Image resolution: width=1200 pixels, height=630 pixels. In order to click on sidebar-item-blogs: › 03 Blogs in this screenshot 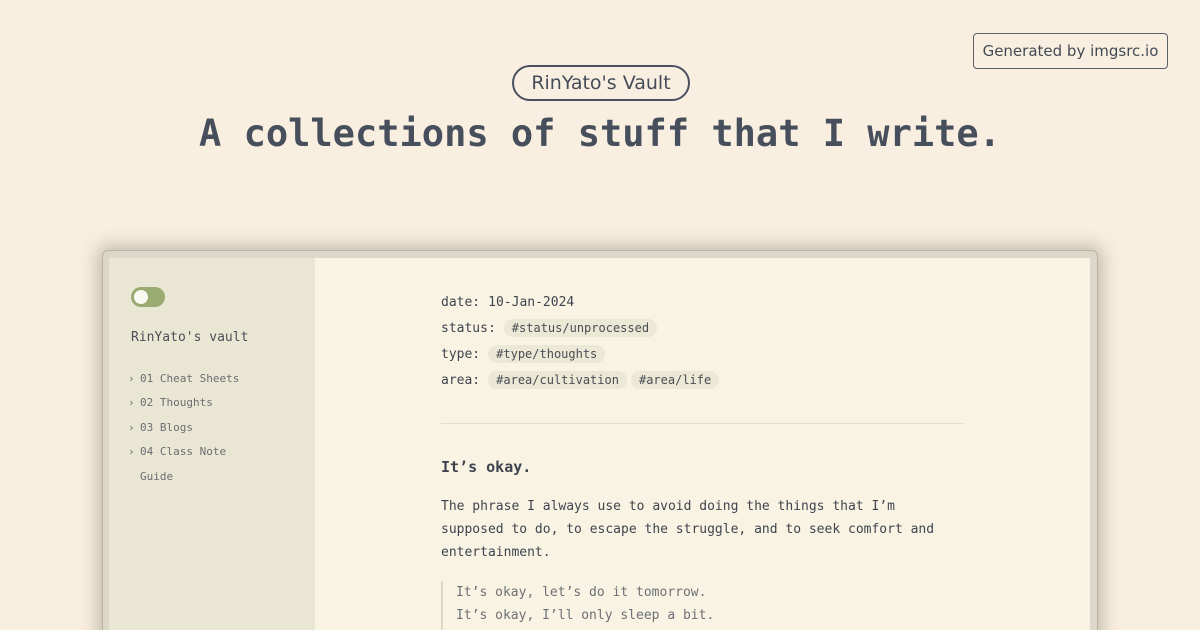, I will do `click(183, 427)`.